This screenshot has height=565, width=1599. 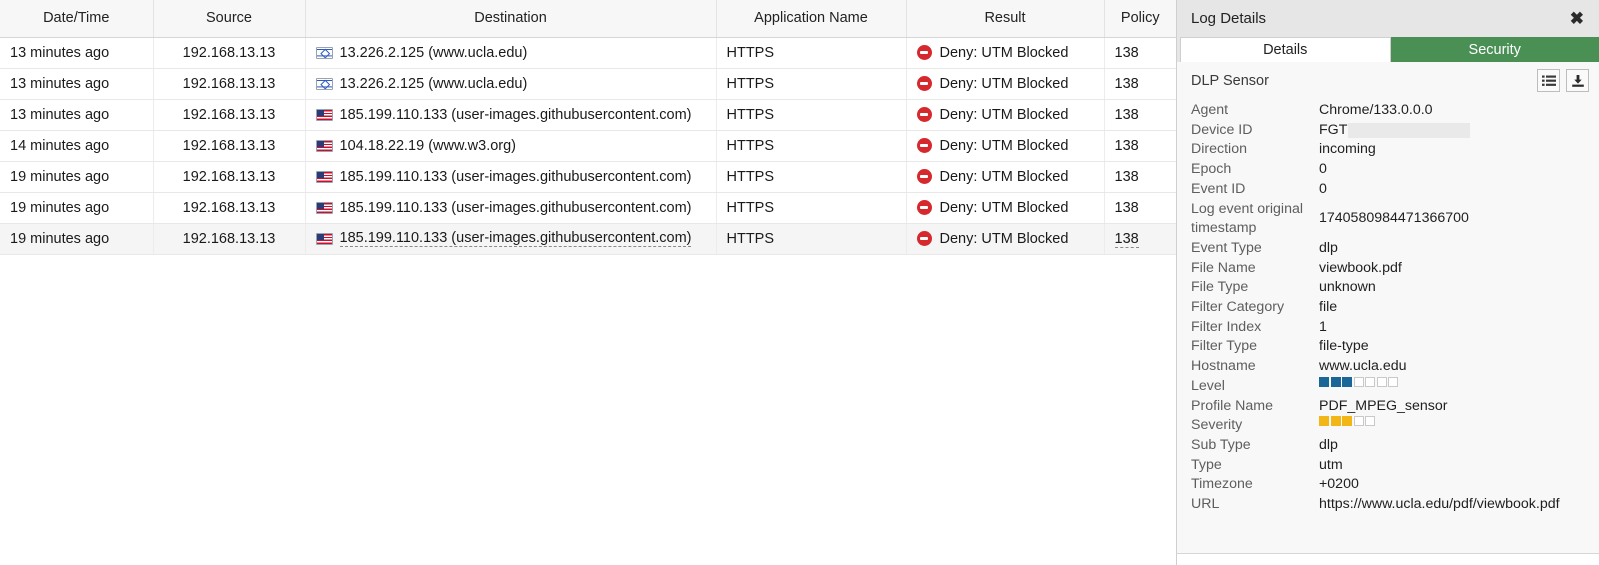 What do you see at coordinates (1395, 328) in the screenshot?
I see `detail-field-row: Filter Index 1` at bounding box center [1395, 328].